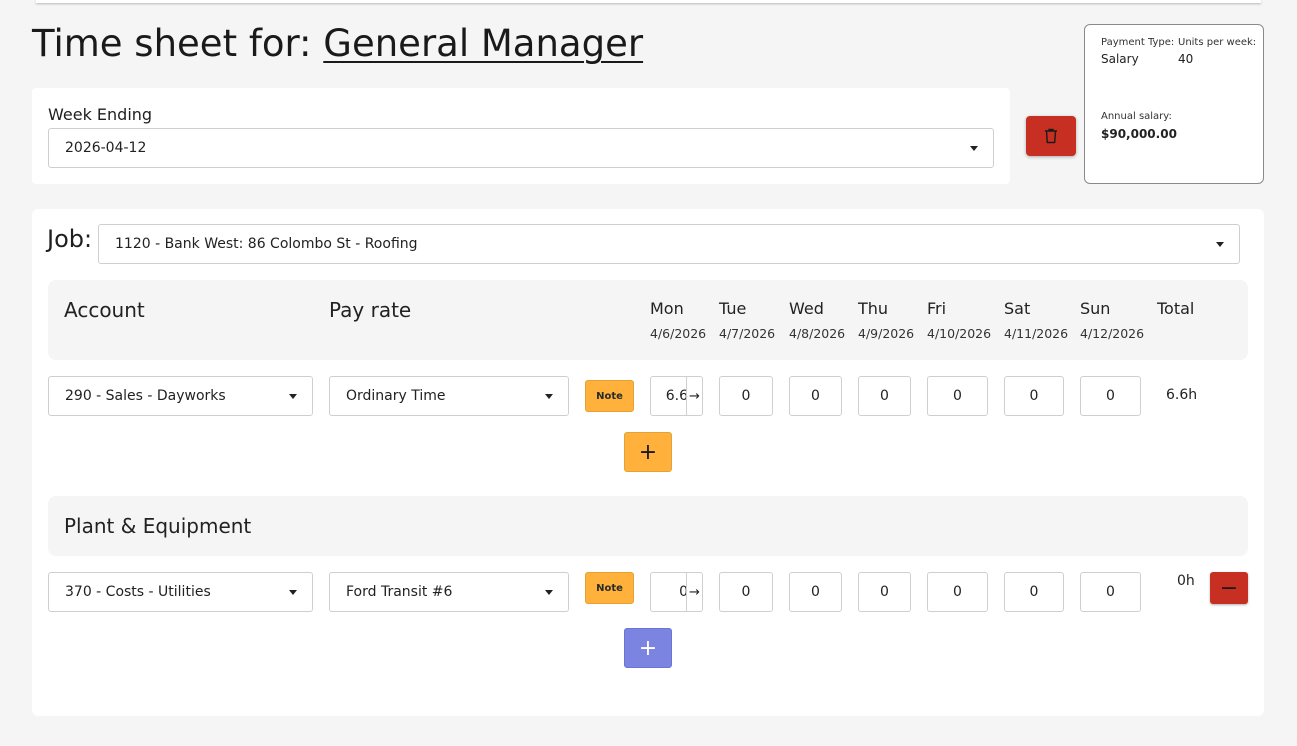 Image resolution: width=1297 pixels, height=746 pixels. I want to click on units-per-week-value: 40, so click(1186, 59).